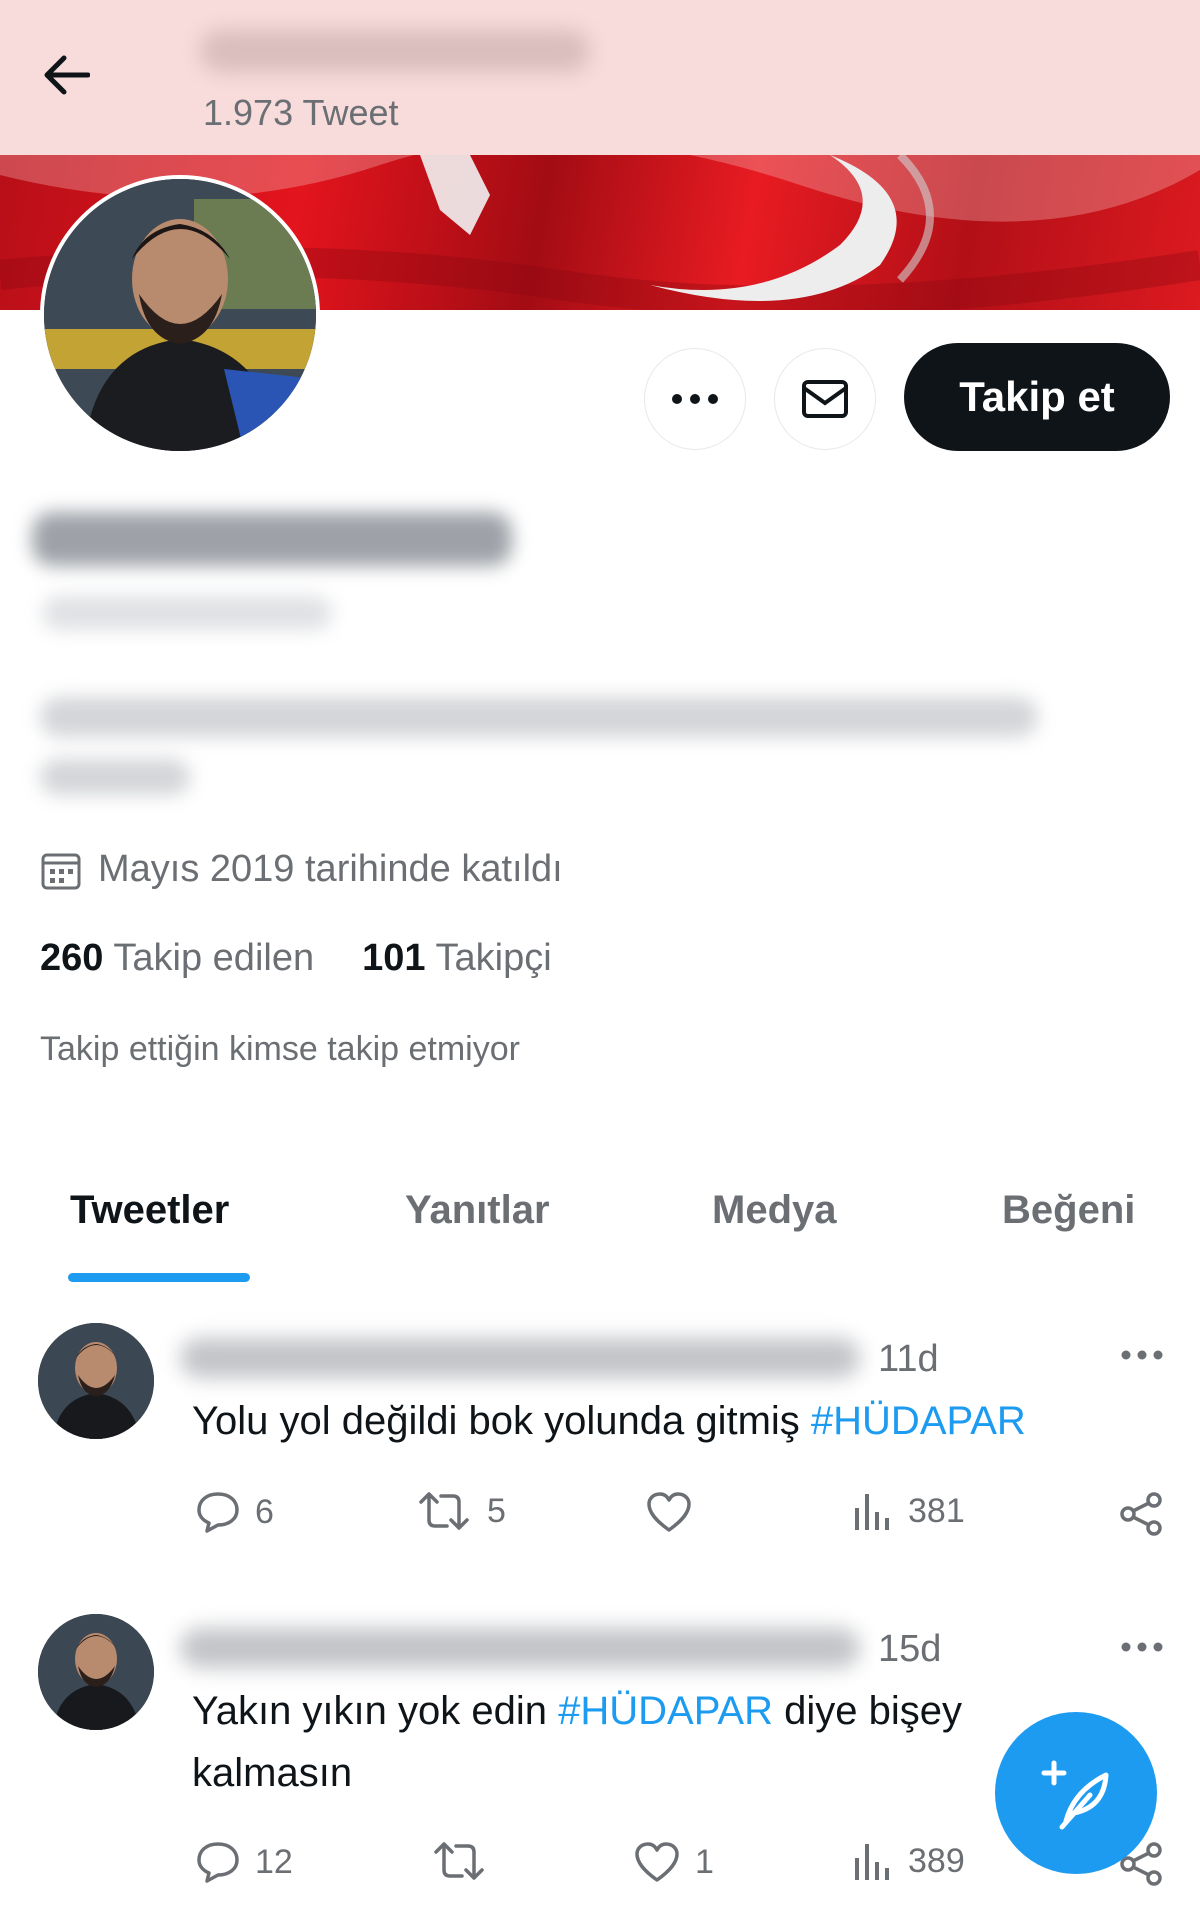 Image resolution: width=1200 pixels, height=1929 pixels. I want to click on like-button, so click(676, 1512).